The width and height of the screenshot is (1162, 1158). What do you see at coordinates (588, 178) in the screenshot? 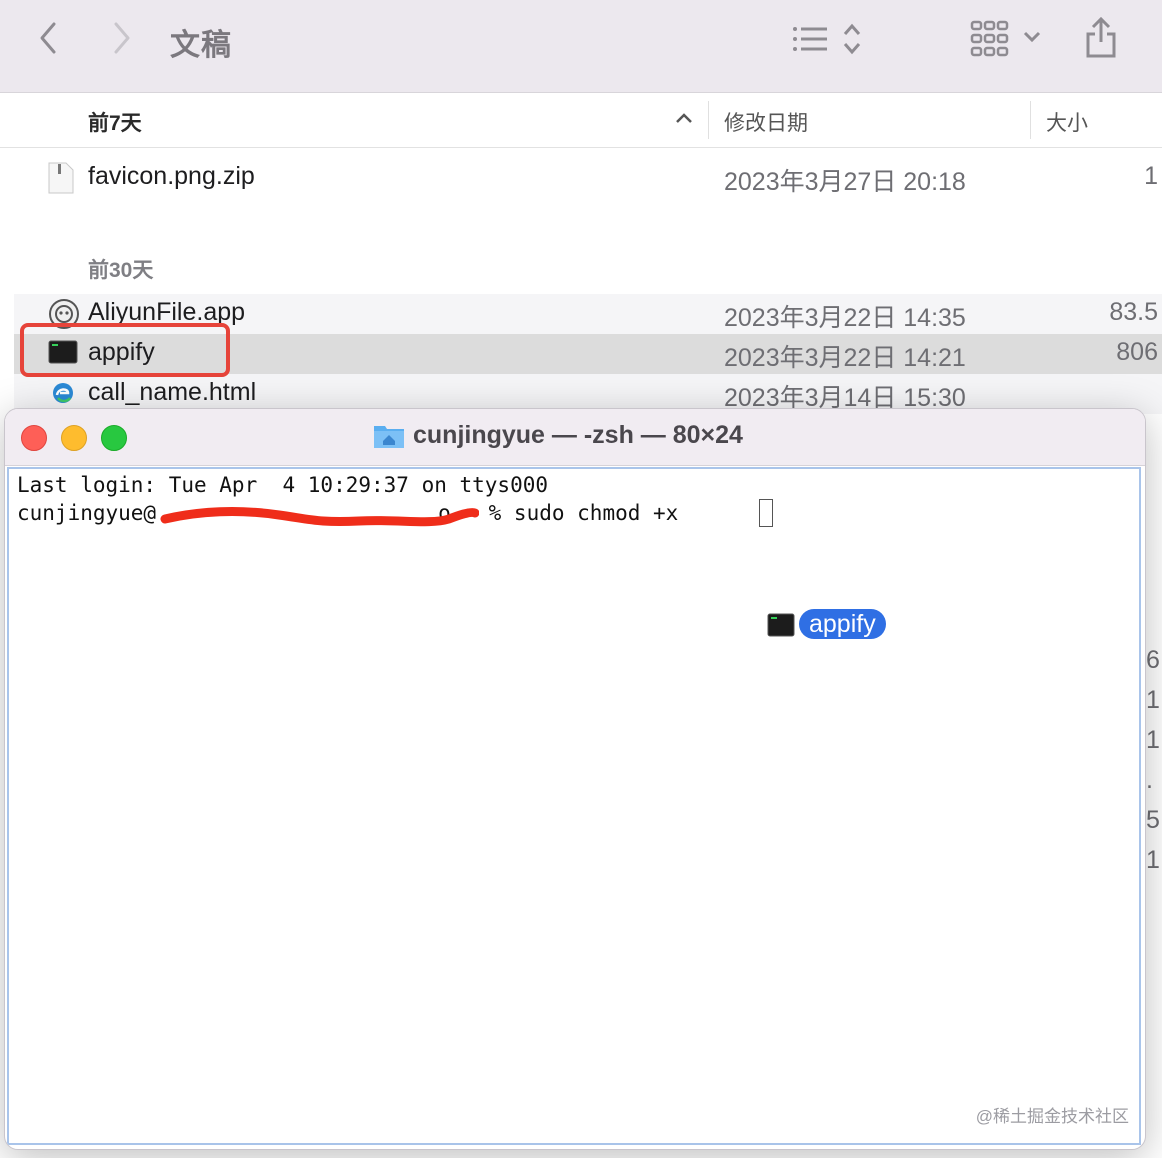
I see `file-row: favicon.png.zip 2023年3月27日 20:18 1` at bounding box center [588, 178].